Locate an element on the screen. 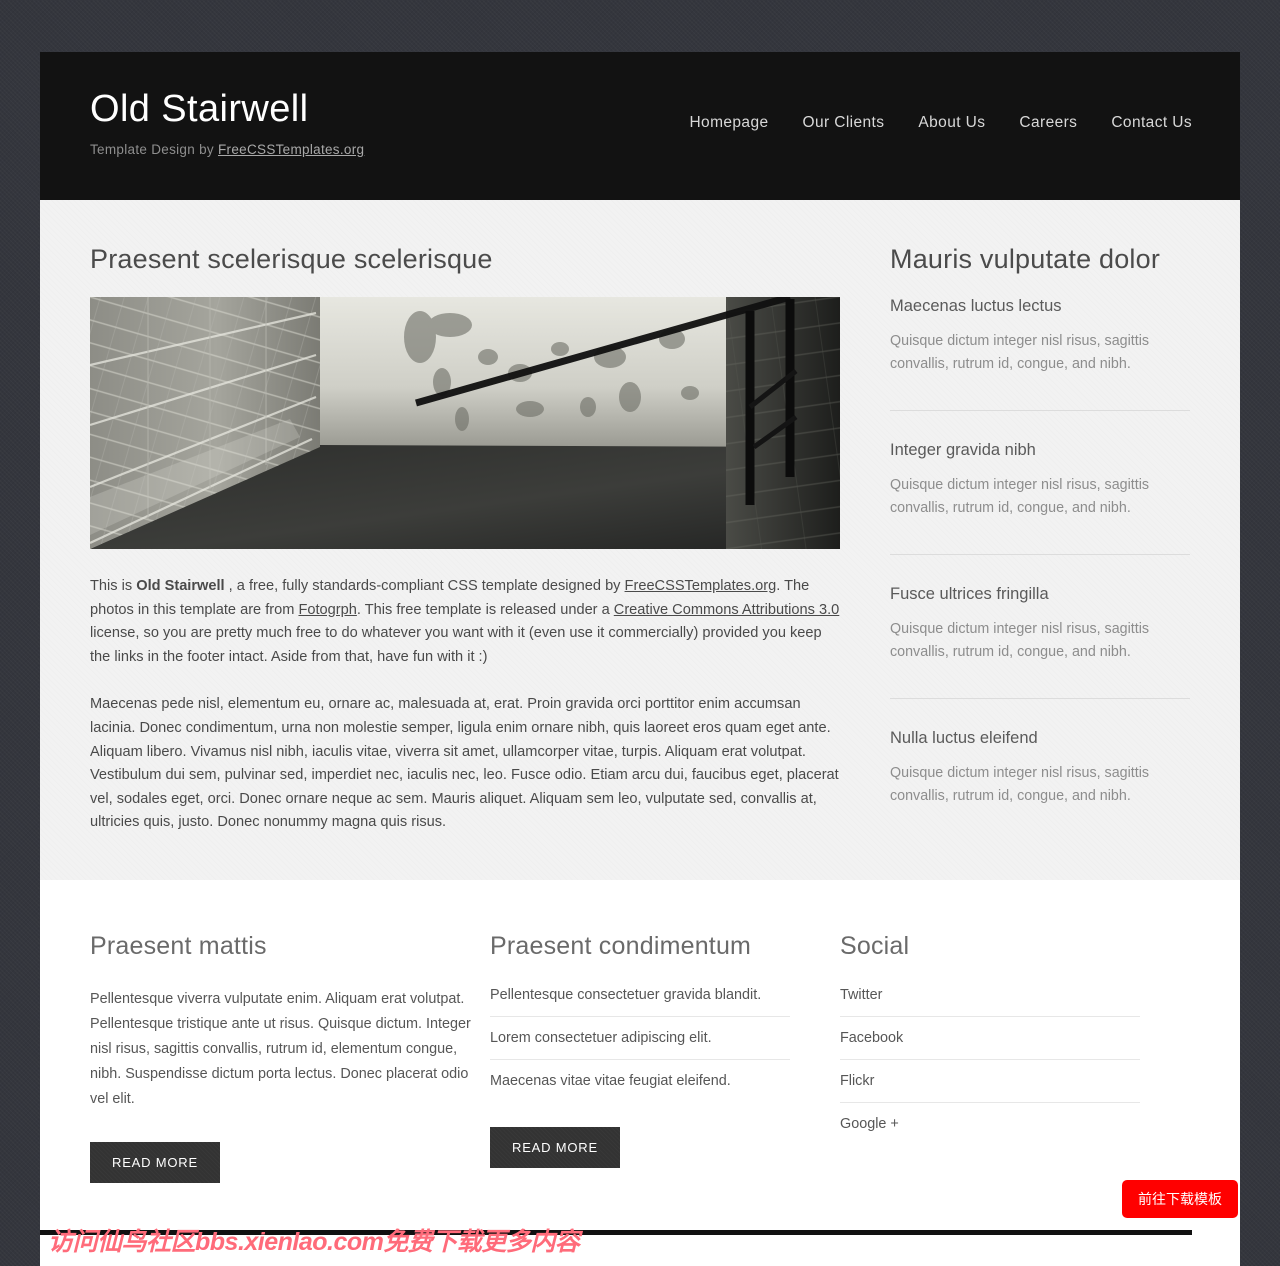 The width and height of the screenshot is (1280, 1266). list-item: Lorem consectetuer adipiscing elit. is located at coordinates (640, 1038).